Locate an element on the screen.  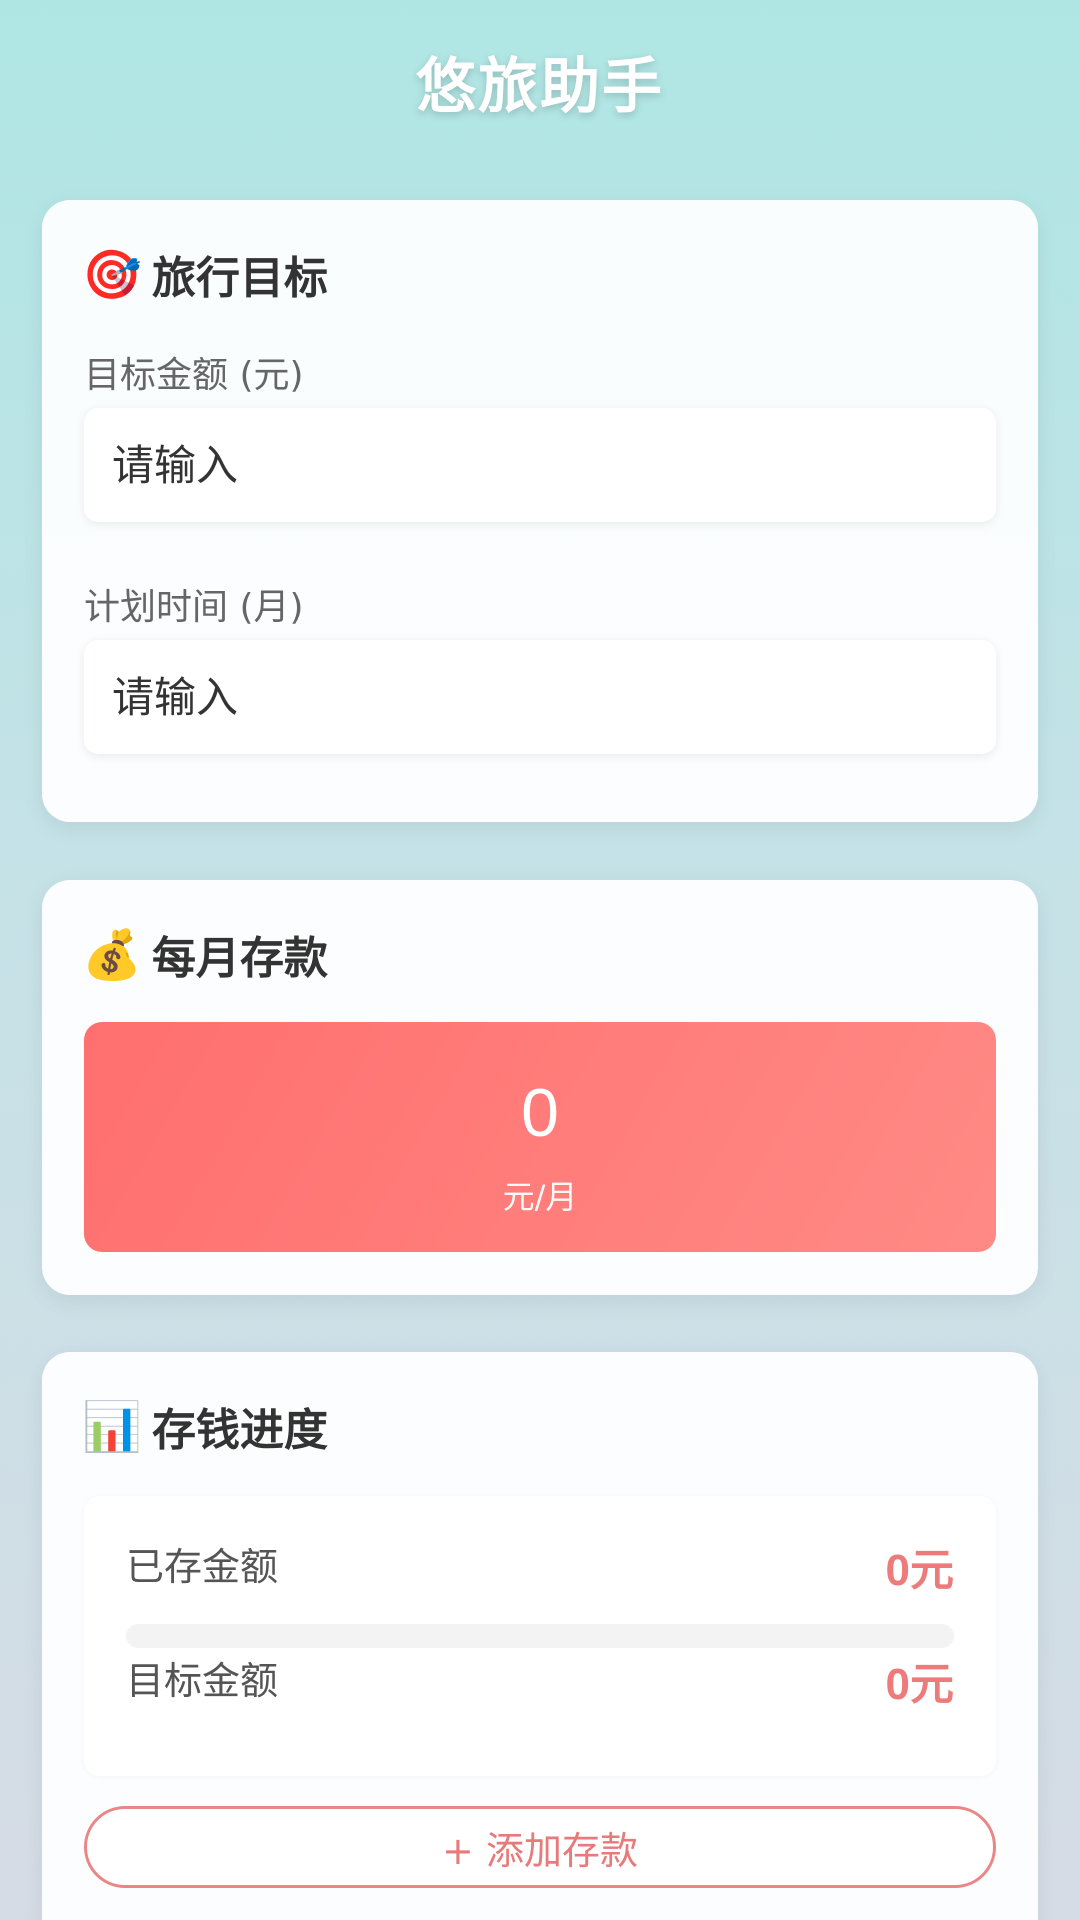
plan-months-label: 计划时间 (月) is located at coordinates (194, 607).